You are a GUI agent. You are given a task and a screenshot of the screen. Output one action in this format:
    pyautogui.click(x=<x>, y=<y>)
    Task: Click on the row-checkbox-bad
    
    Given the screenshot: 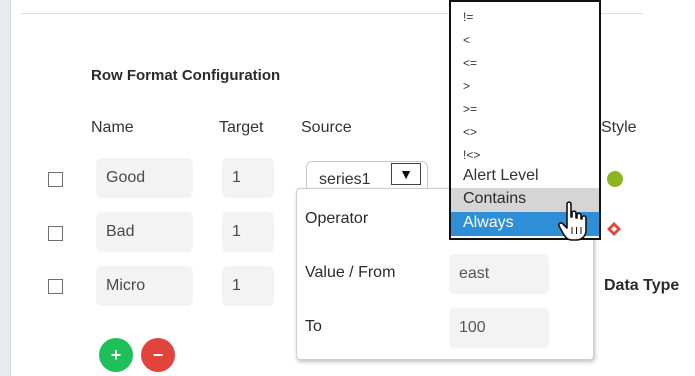 What is the action you would take?
    pyautogui.click(x=55, y=233)
    